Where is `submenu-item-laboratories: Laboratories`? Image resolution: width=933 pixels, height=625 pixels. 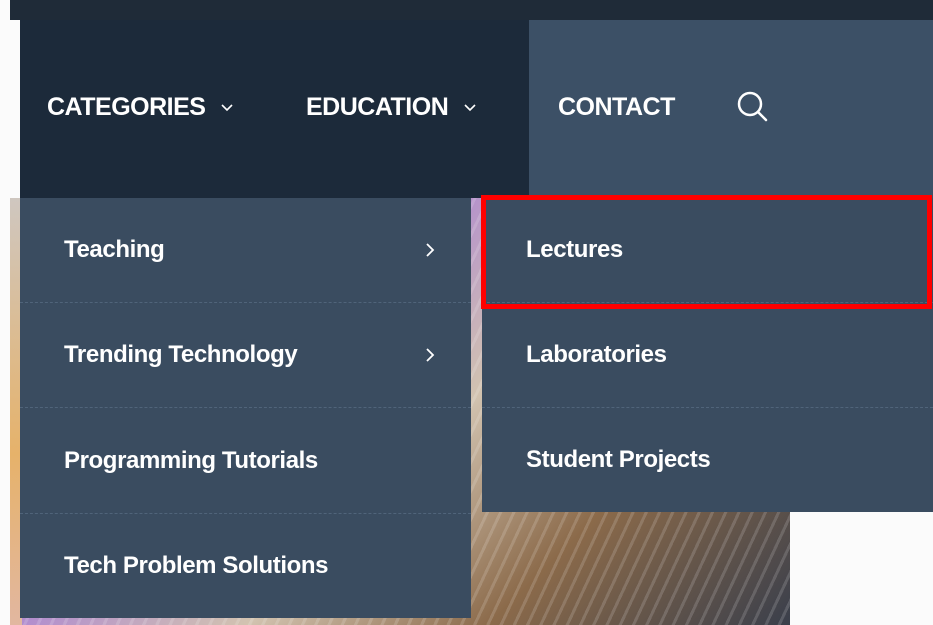 submenu-item-laboratories: Laboratories is located at coordinates (707, 355).